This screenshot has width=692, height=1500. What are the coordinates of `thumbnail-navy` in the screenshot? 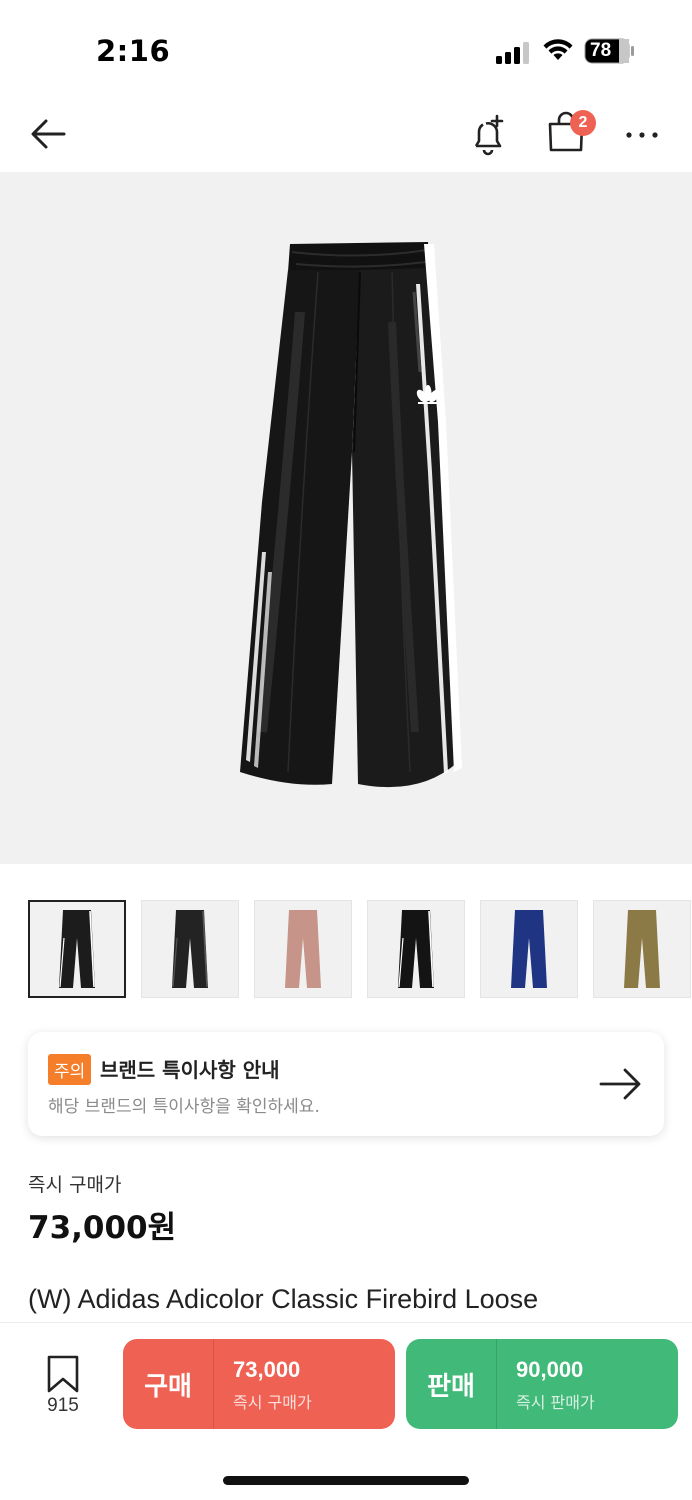 It's located at (529, 949).